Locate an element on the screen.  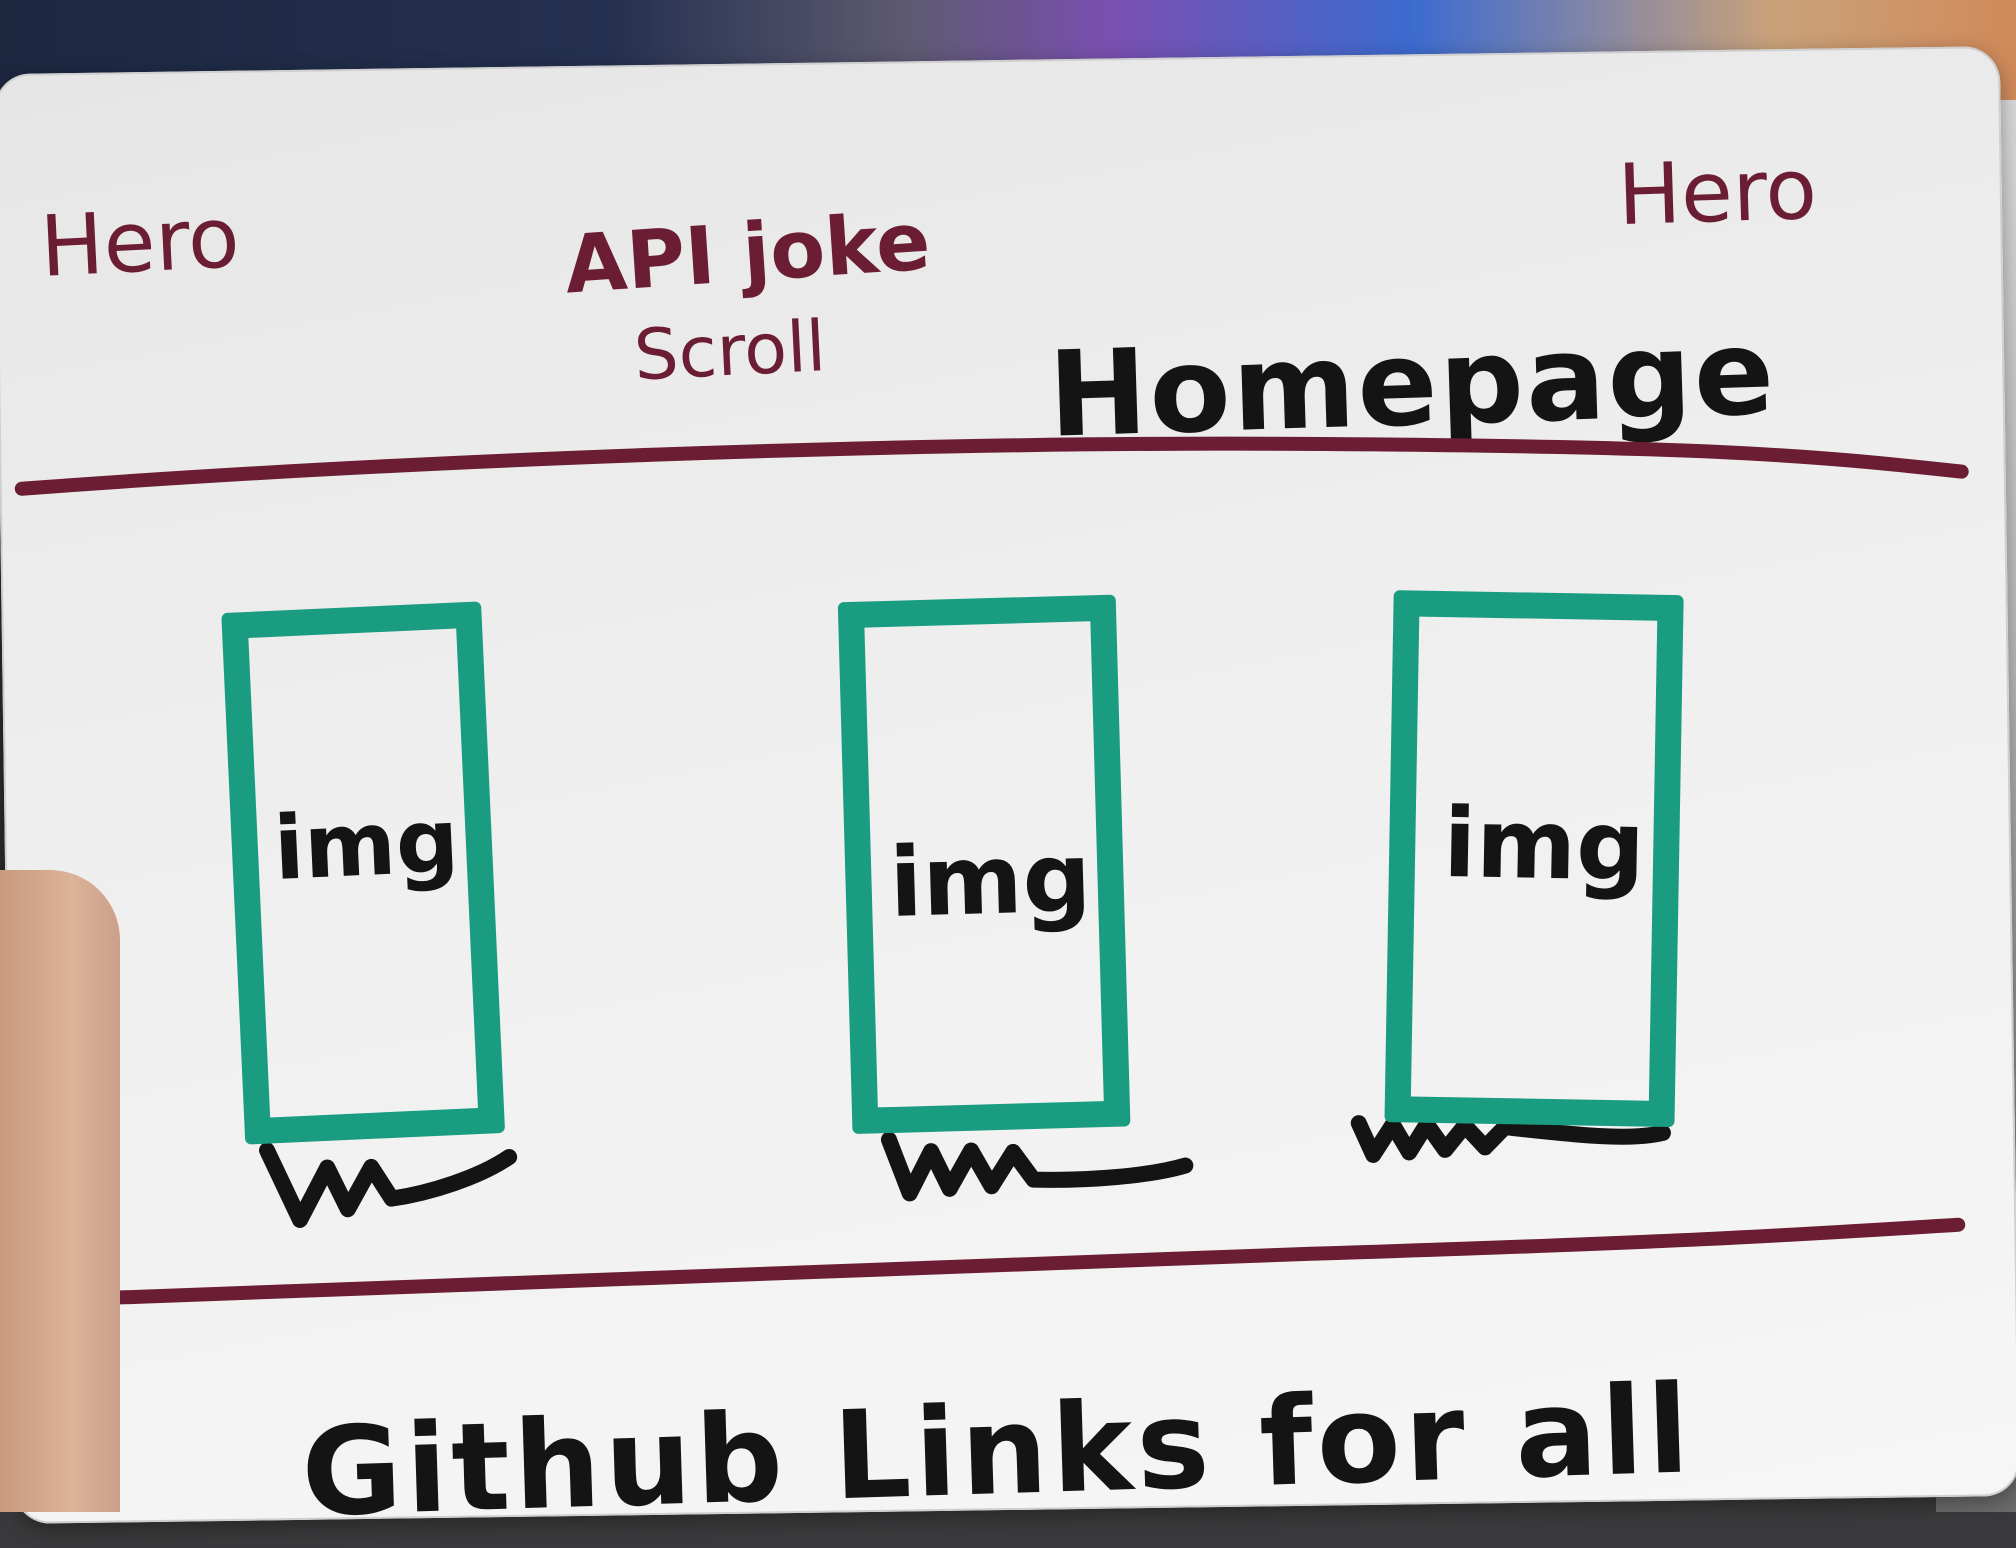
image-placeholder-1: img is located at coordinates (363, 873).